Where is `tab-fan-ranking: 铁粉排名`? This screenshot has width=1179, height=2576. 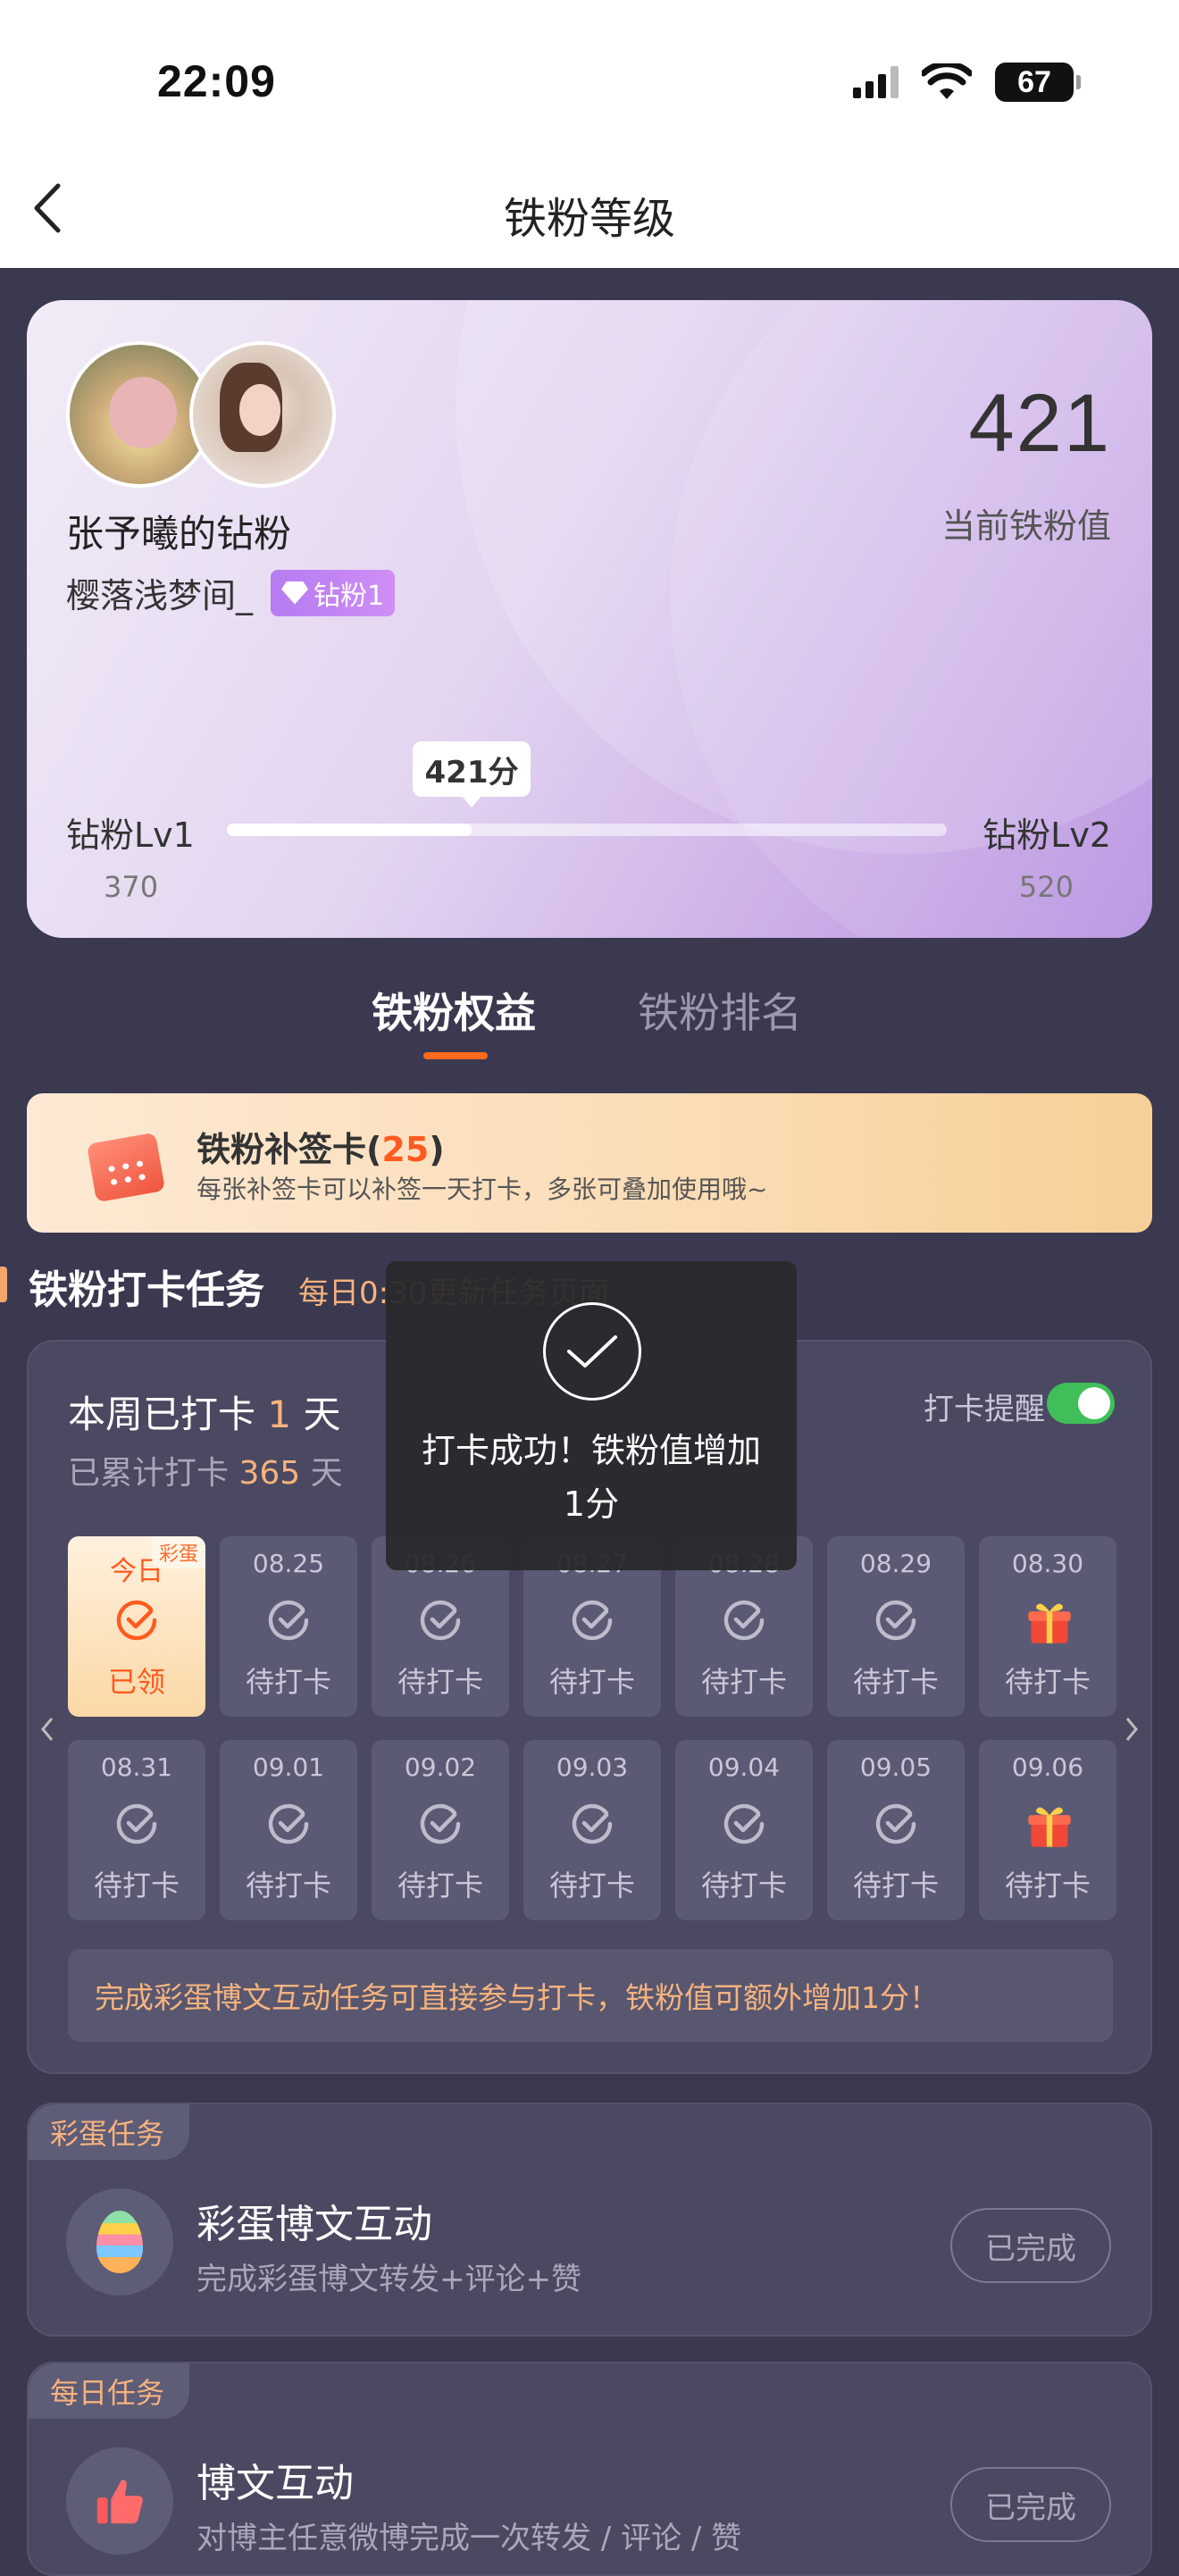
tab-fan-ranking: 铁粉排名 is located at coordinates (720, 1011).